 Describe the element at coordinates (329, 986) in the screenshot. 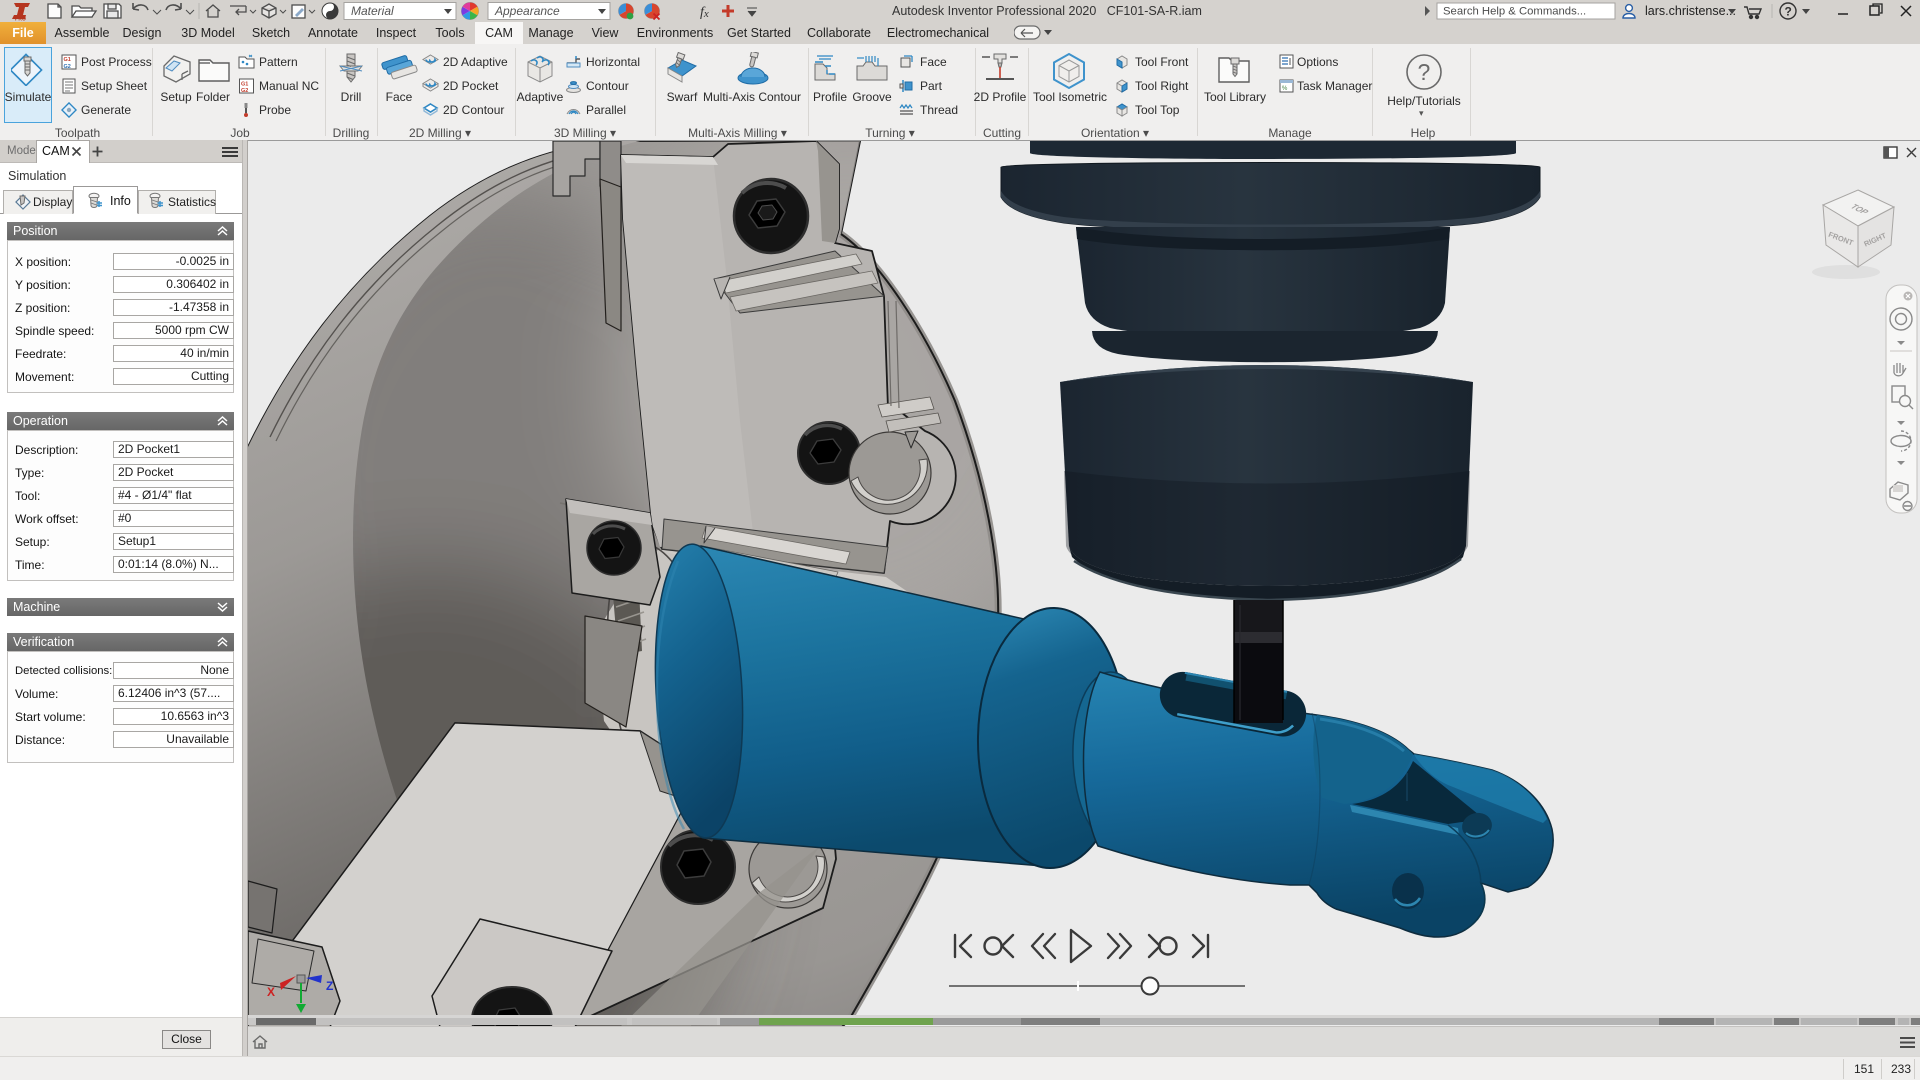

I see `svg-text: Z` at that location.